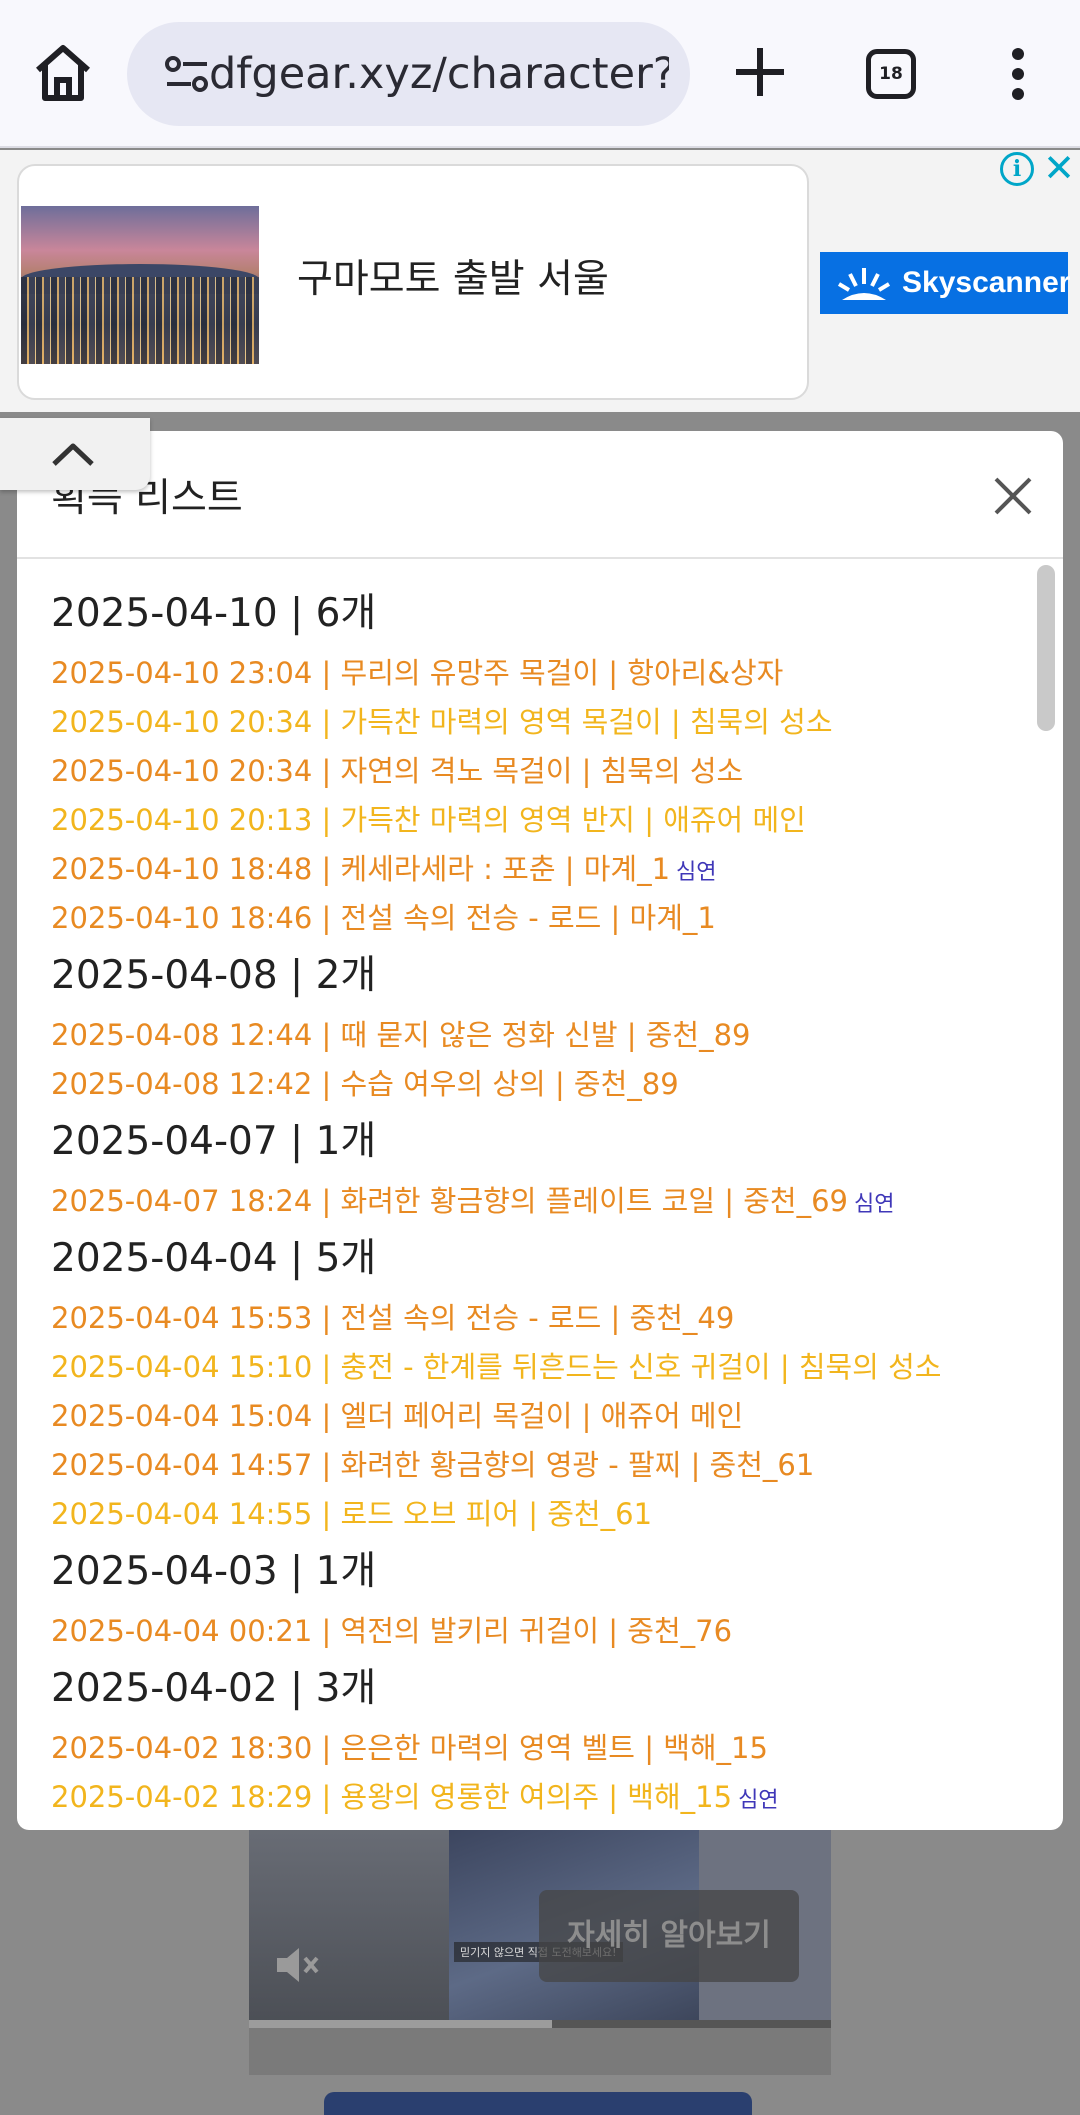  Describe the element at coordinates (1018, 74) in the screenshot. I see `more-menu-icon` at that location.